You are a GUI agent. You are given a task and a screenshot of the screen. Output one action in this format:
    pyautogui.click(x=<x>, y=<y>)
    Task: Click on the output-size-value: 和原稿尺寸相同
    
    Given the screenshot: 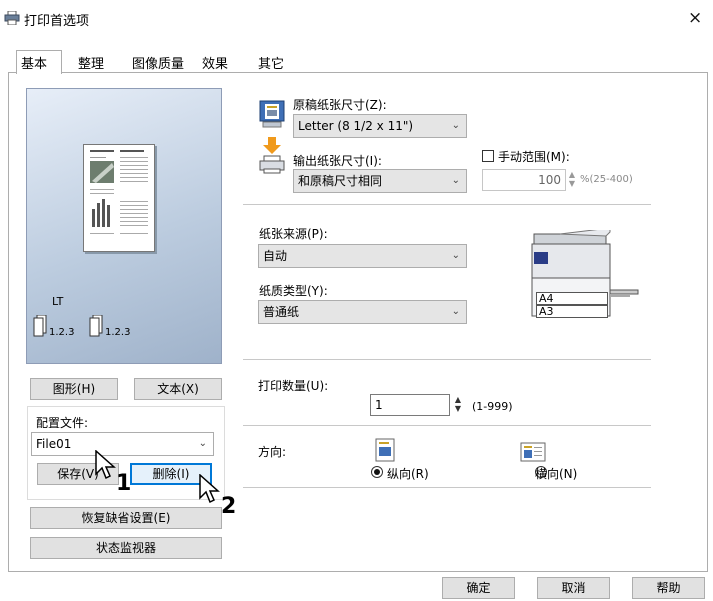 What is the action you would take?
    pyautogui.click(x=340, y=181)
    